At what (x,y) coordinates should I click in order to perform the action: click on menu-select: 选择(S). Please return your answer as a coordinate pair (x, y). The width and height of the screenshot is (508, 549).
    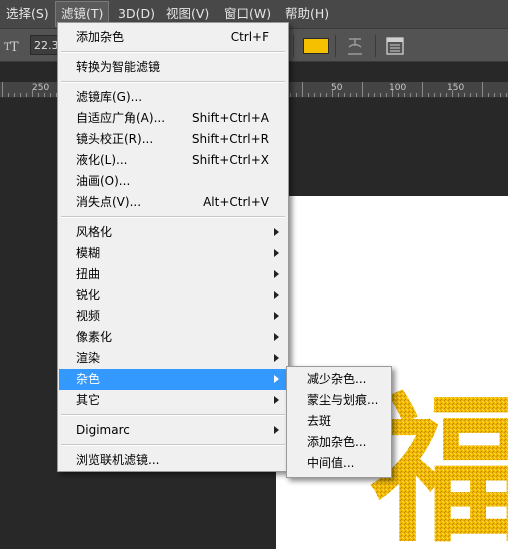
    Looking at the image, I should click on (27, 14).